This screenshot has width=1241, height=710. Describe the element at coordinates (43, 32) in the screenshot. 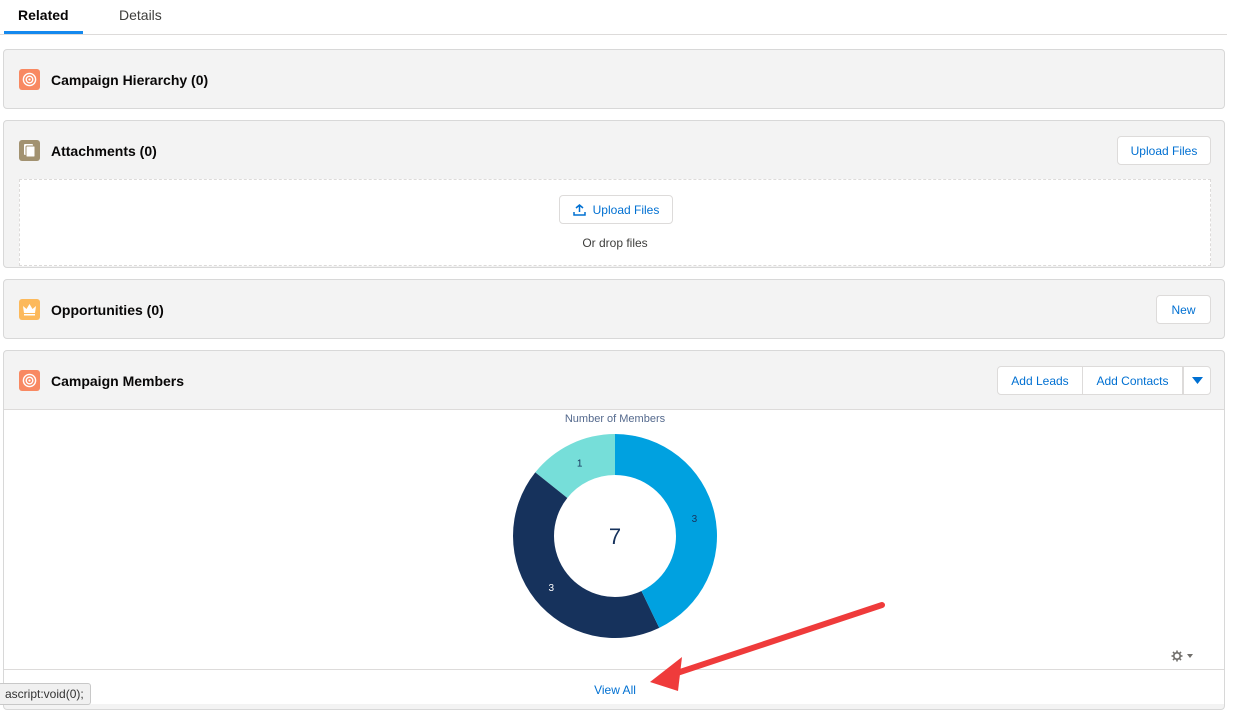

I see `active-tab-indicator` at that location.